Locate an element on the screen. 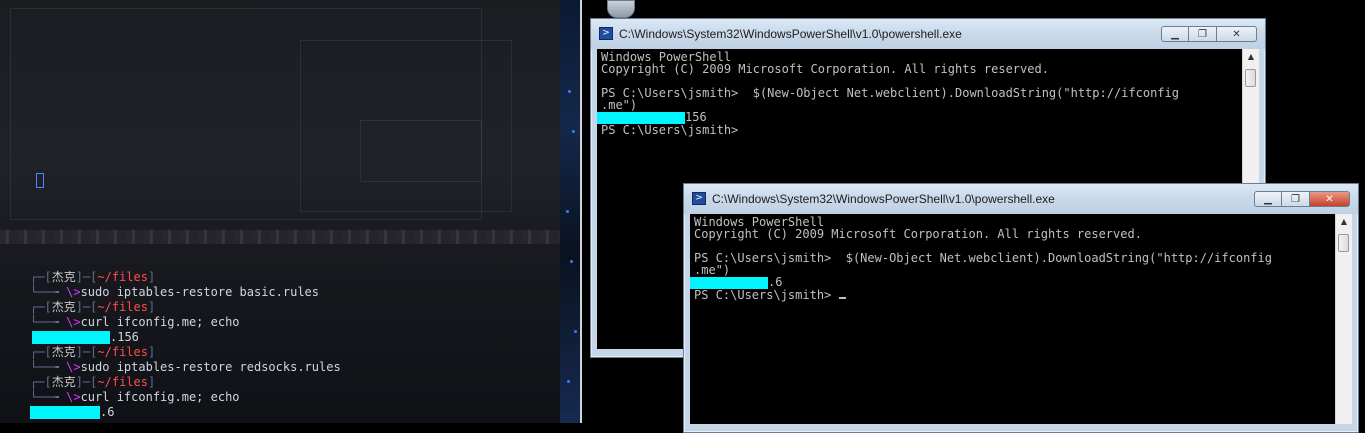  text-cursor is located at coordinates (842, 297).